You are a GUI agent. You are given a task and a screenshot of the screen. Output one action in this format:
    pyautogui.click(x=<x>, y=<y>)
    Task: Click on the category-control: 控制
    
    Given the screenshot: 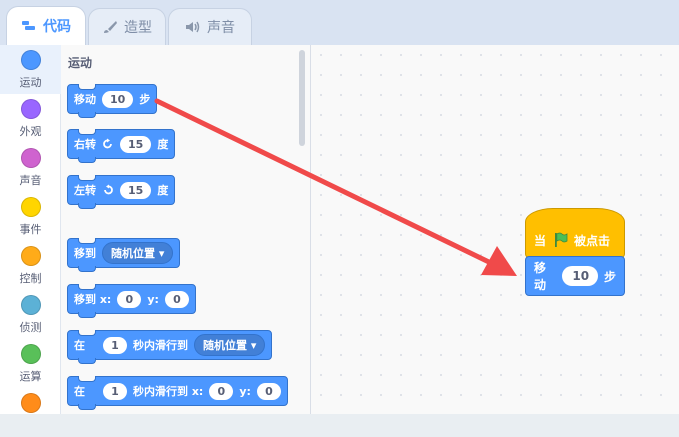 What is the action you would take?
    pyautogui.click(x=30, y=265)
    